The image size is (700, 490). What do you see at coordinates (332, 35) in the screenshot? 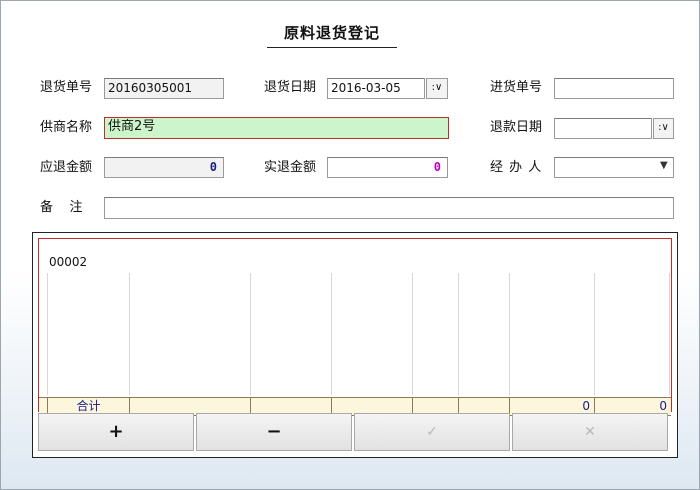
I see `page-title: 原料退货登记` at bounding box center [332, 35].